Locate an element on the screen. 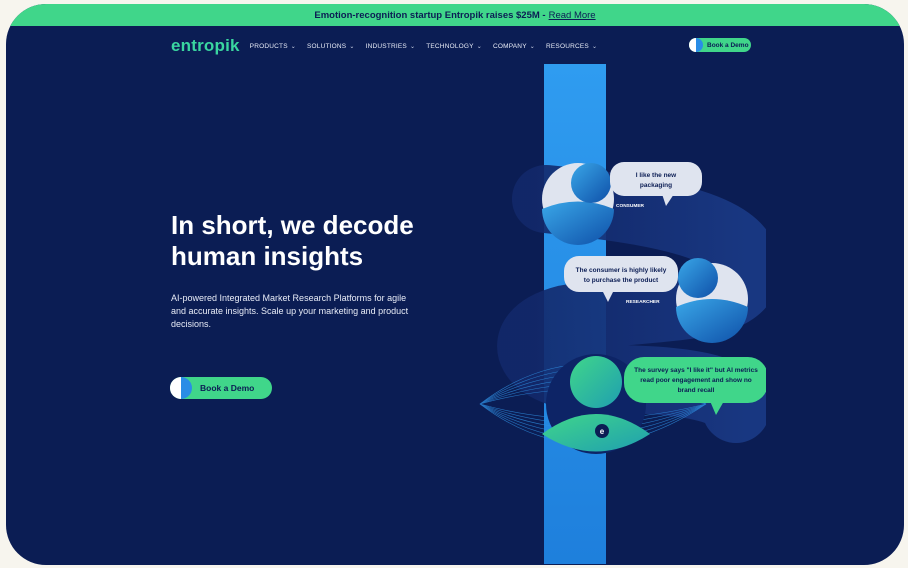  hero-title-line2: human insights is located at coordinates (267, 256).